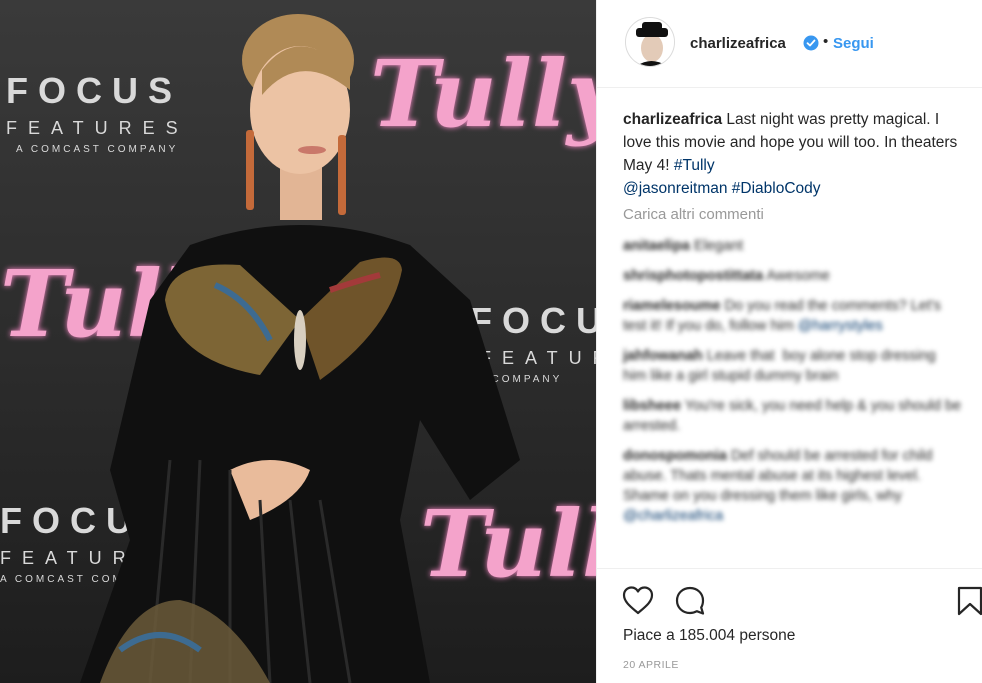 This screenshot has height=683, width=982. What do you see at coordinates (694, 165) in the screenshot?
I see `hashtag-link: #Tully` at bounding box center [694, 165].